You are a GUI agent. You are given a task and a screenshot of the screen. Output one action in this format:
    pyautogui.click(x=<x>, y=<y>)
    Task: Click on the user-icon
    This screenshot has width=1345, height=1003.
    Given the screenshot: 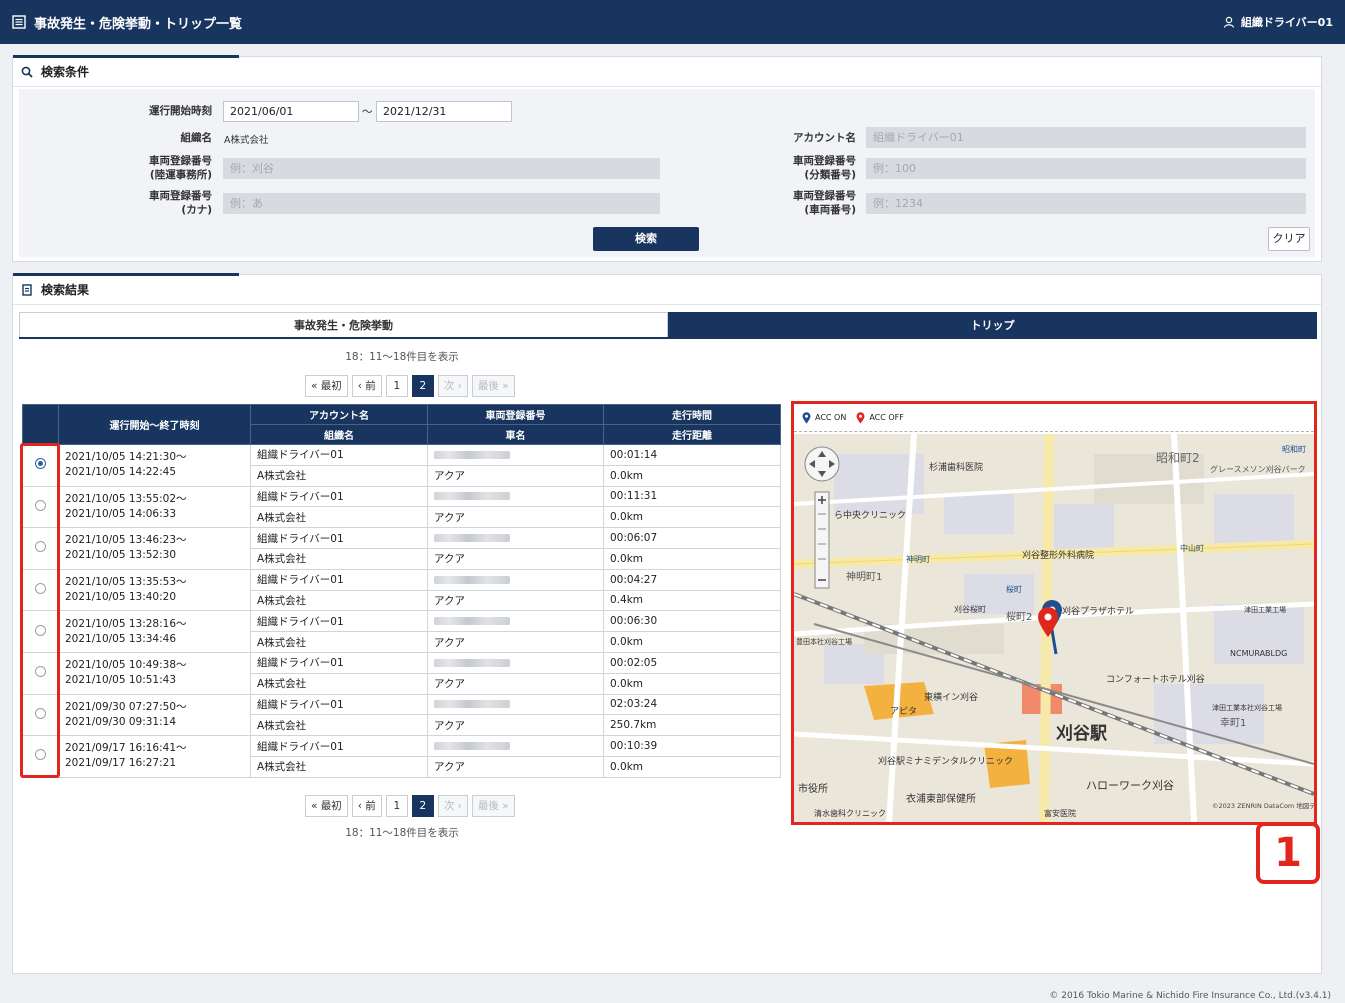 What is the action you would take?
    pyautogui.click(x=1229, y=22)
    